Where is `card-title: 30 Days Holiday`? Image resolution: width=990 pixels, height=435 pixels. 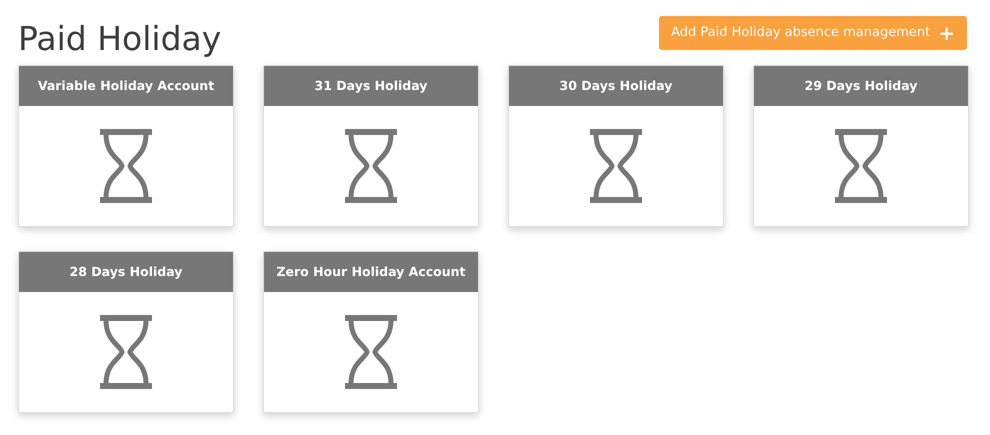
card-title: 30 Days Holiday is located at coordinates (616, 86).